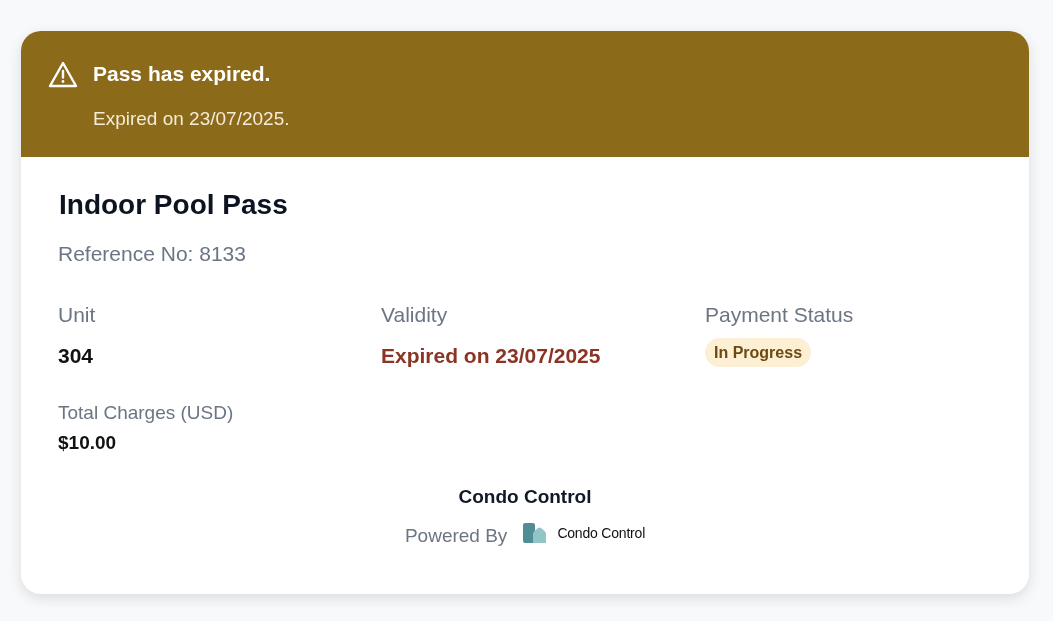 Image resolution: width=1053 pixels, height=621 pixels. Describe the element at coordinates (87, 443) in the screenshot. I see `total-value: $10.00` at that location.